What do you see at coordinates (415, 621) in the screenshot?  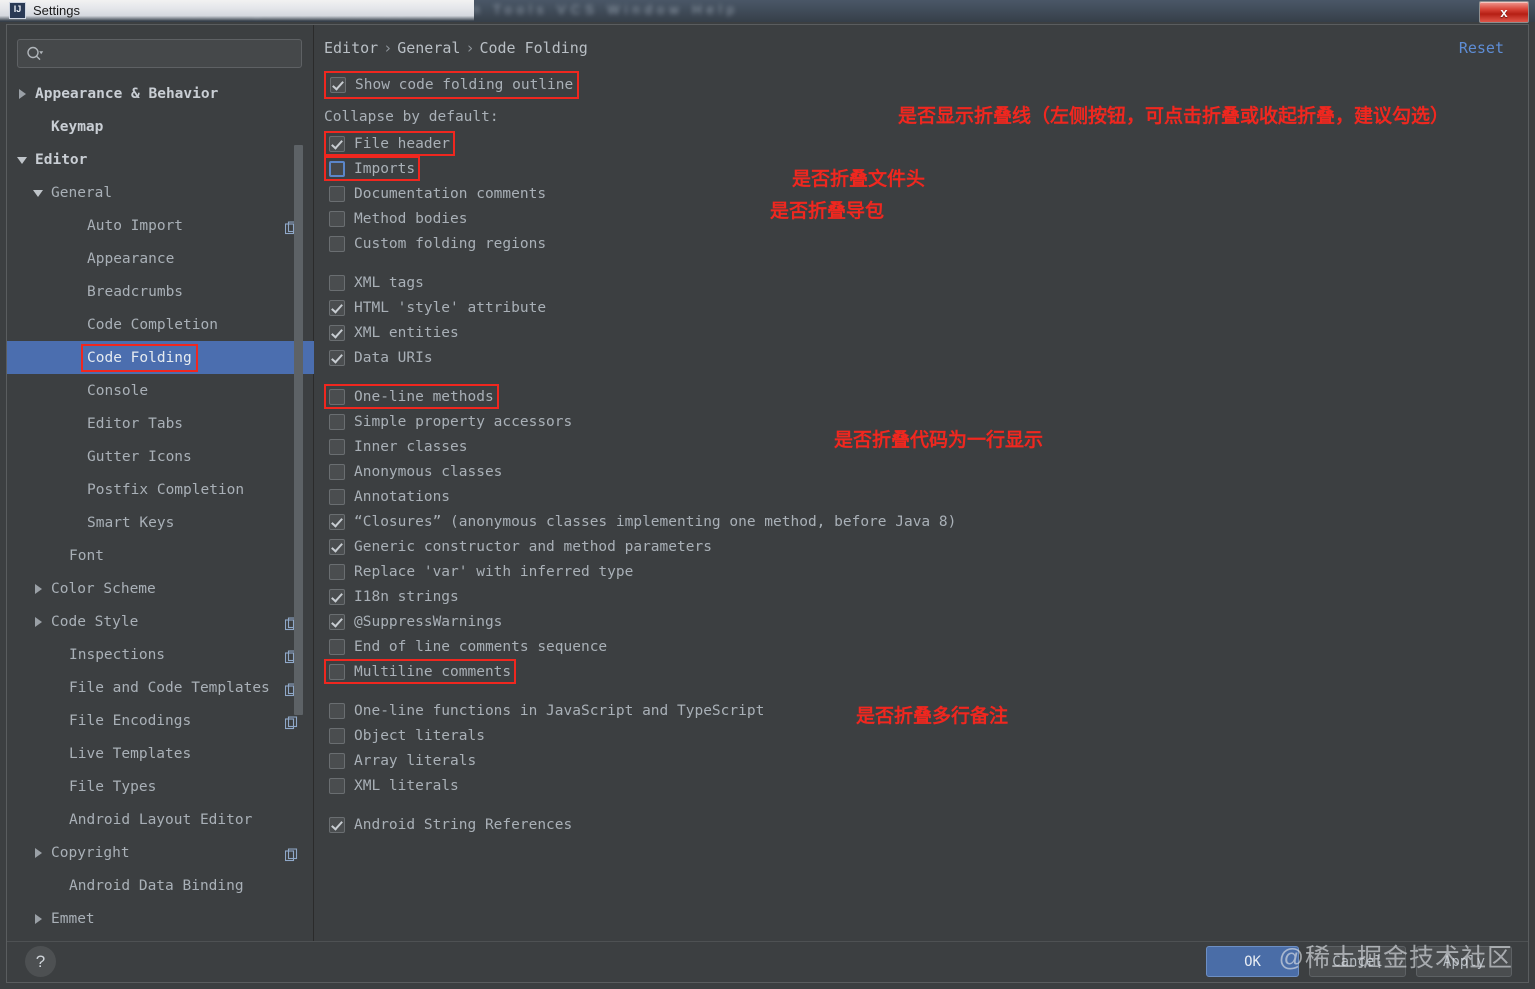 I see `checkbox-suppresswarnings: @SuppressWarnings` at bounding box center [415, 621].